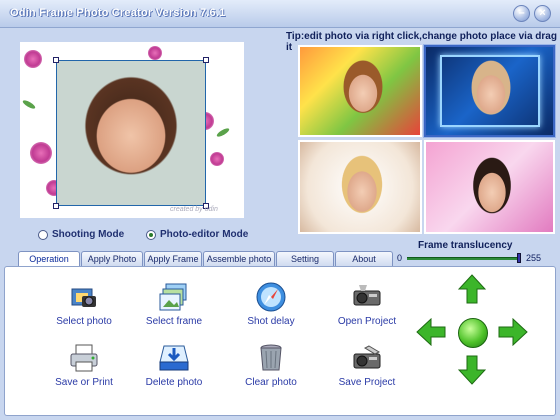  What do you see at coordinates (367, 370) in the screenshot?
I see `save-project-button: Save Project` at bounding box center [367, 370].